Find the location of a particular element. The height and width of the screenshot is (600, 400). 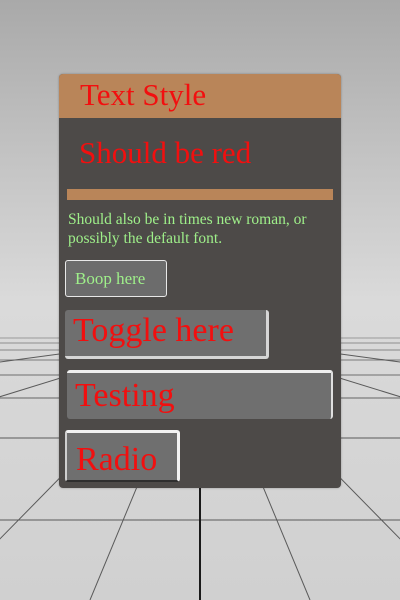

radio-button-label: Radio is located at coordinates (117, 459).